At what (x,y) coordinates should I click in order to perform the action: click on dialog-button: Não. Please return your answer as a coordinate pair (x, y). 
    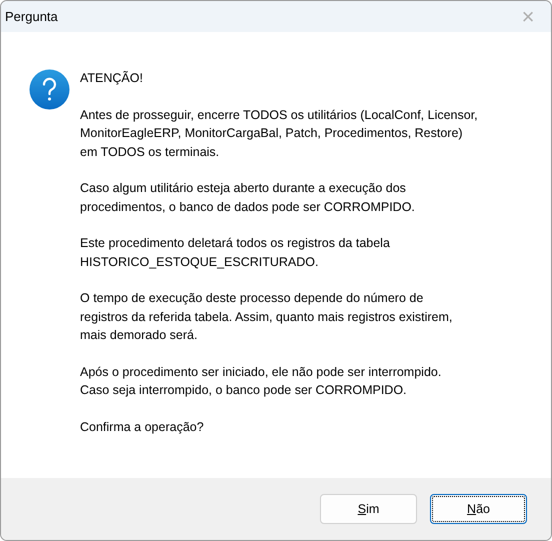
    Looking at the image, I should click on (478, 509).